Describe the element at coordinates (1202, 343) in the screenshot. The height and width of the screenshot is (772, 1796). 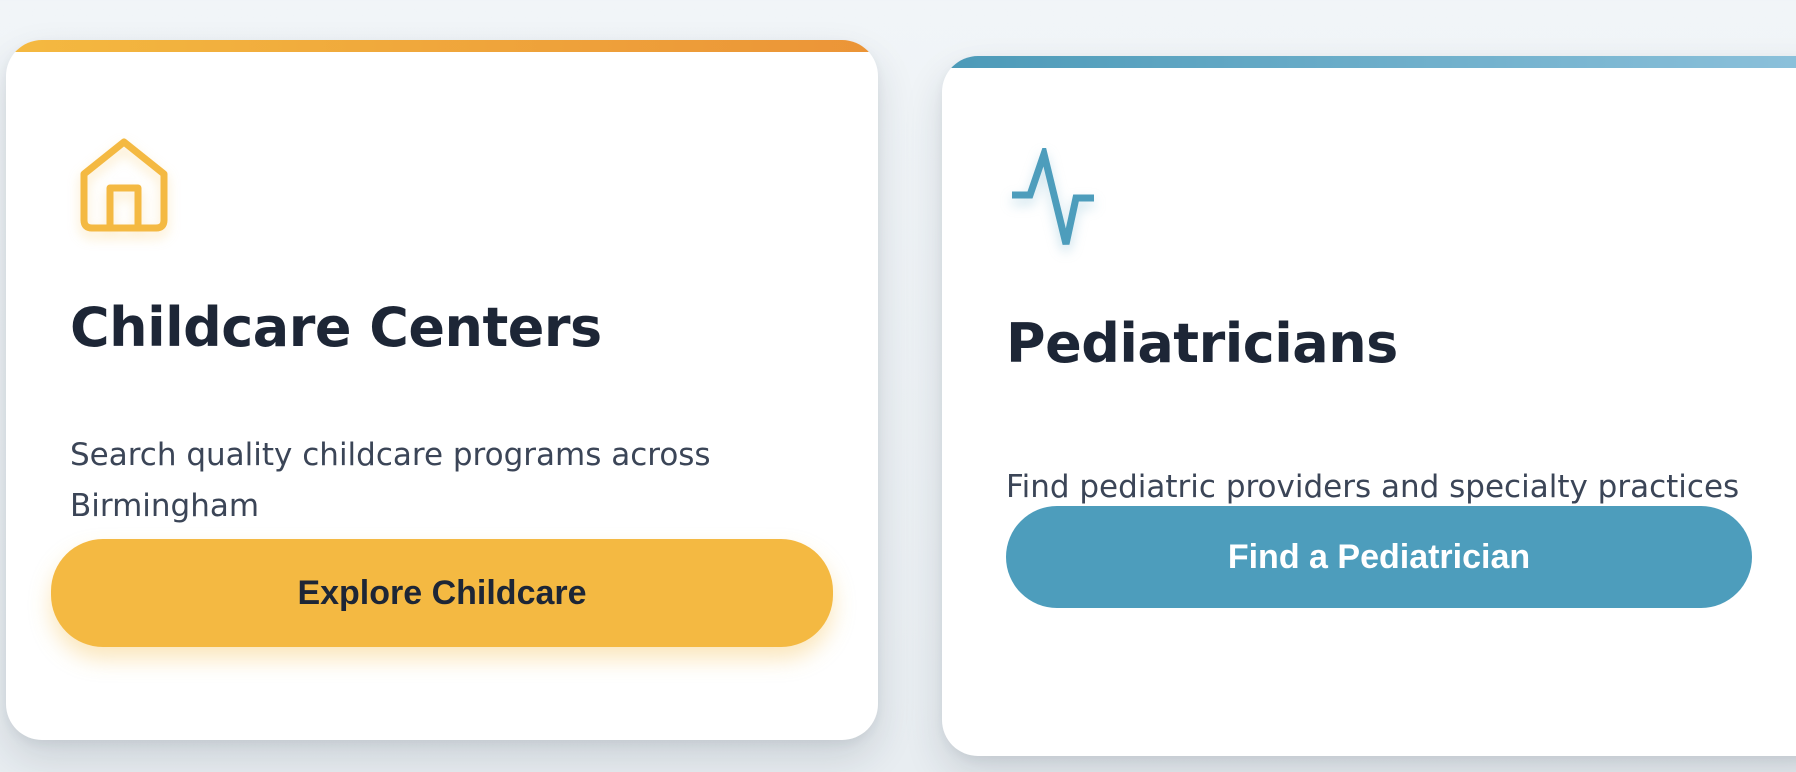
I see `card-title: Pediatricians` at that location.